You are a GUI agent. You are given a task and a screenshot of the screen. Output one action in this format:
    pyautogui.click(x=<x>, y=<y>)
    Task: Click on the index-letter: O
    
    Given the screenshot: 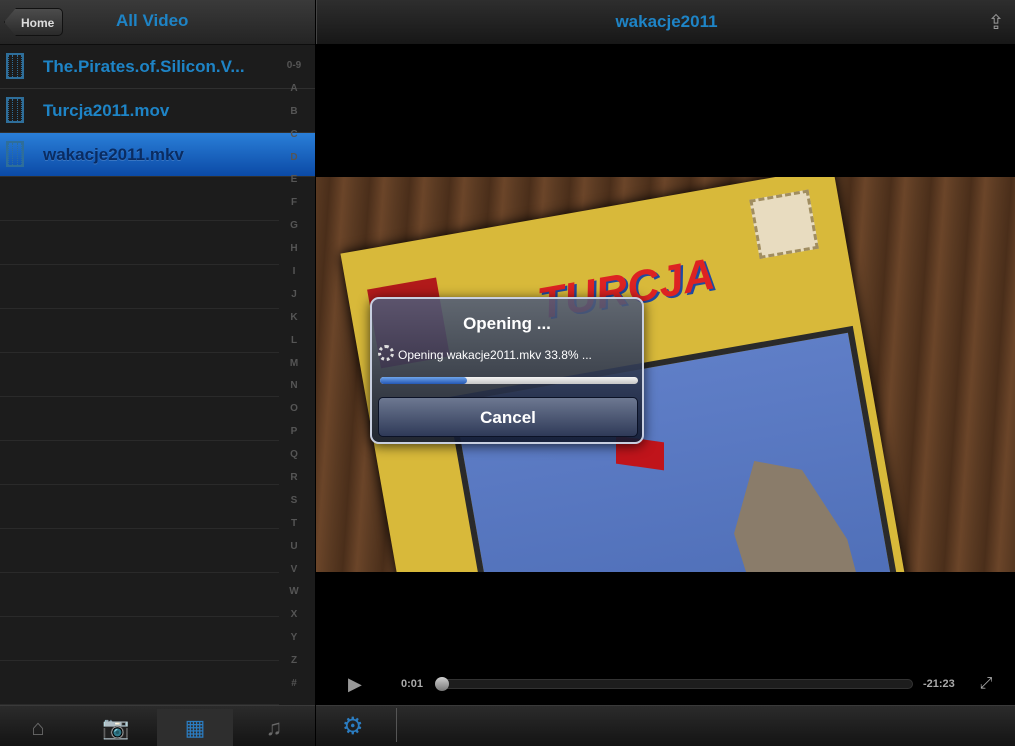 What is the action you would take?
    pyautogui.click(x=294, y=414)
    